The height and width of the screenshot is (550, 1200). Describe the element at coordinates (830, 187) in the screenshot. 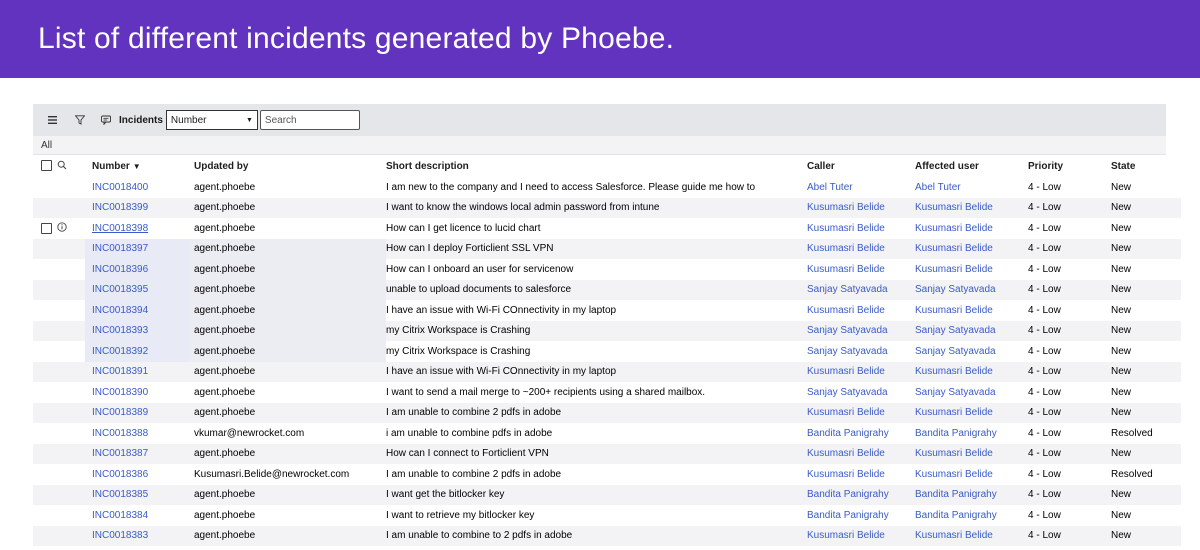

I see `caller-link: Abel Tuter` at that location.